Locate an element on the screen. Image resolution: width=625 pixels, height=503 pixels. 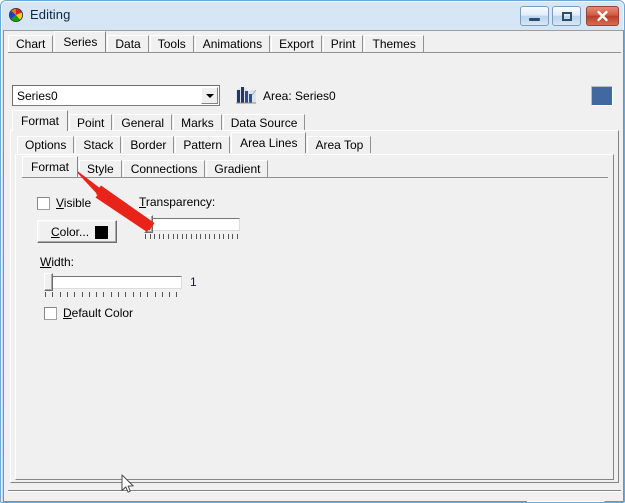
transparency-slider-ticks is located at coordinates (193, 237).